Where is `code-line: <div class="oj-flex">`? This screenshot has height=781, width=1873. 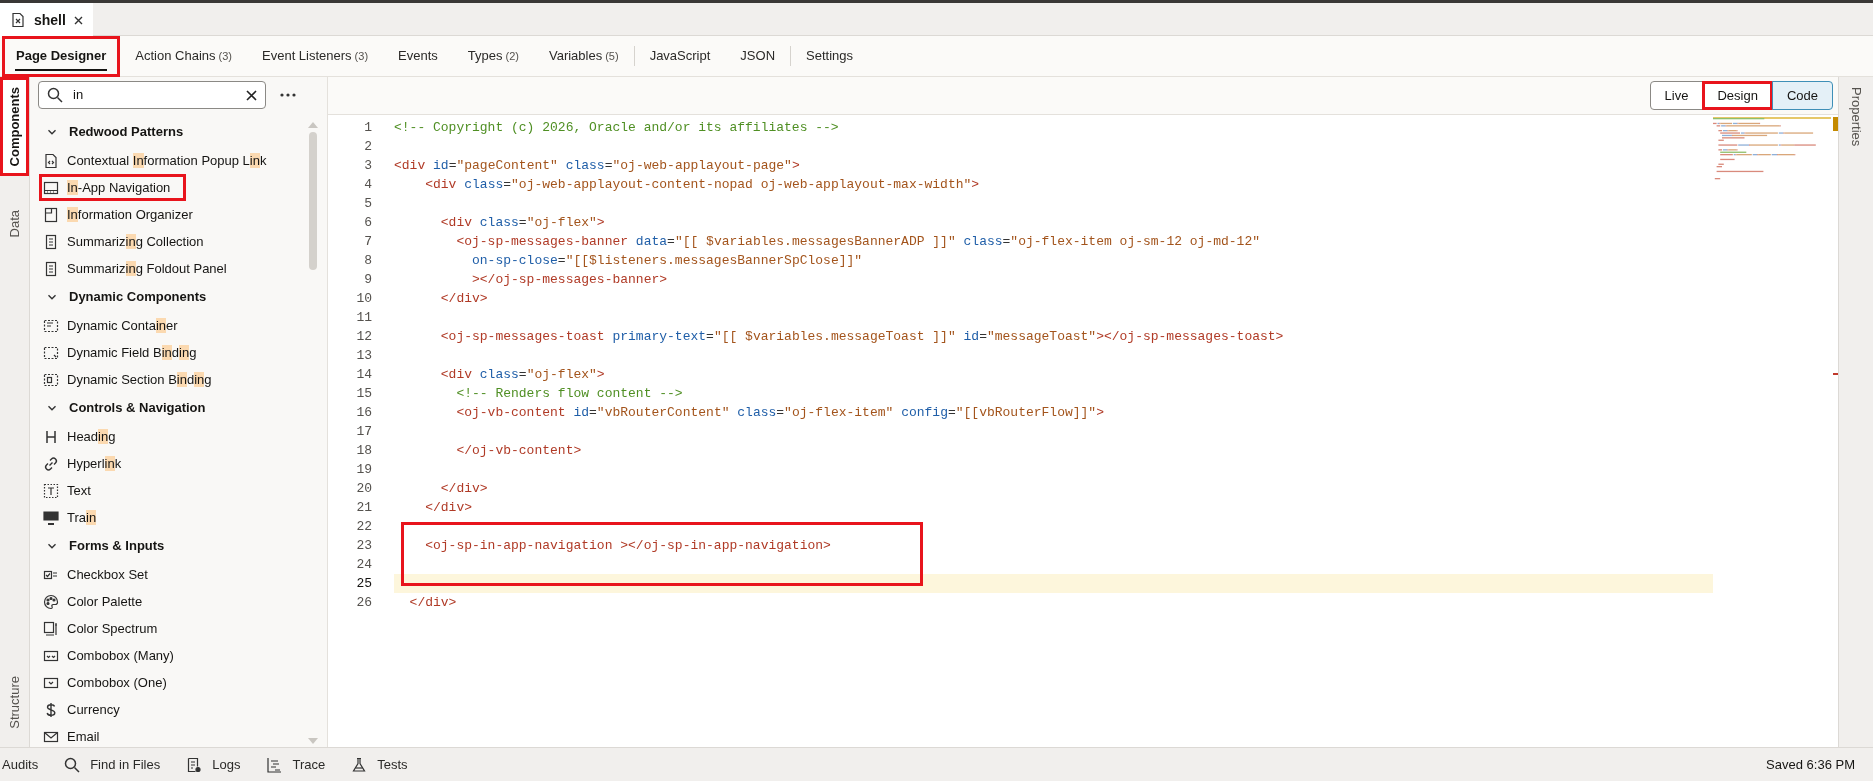 code-line: <div class="oj-flex"> is located at coordinates (522, 374).